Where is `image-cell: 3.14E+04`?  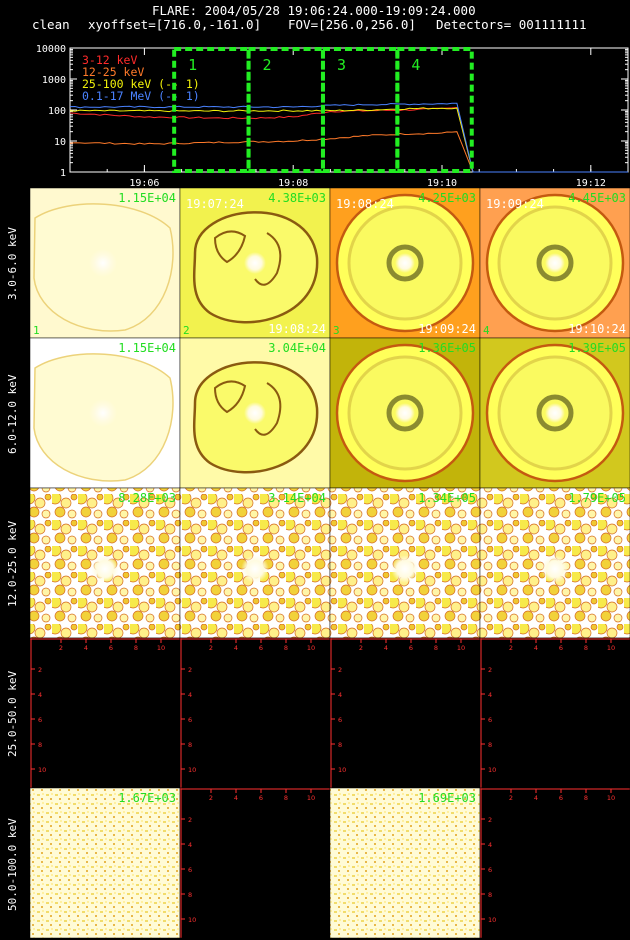 image-cell: 3.14E+04 is located at coordinates (255, 563).